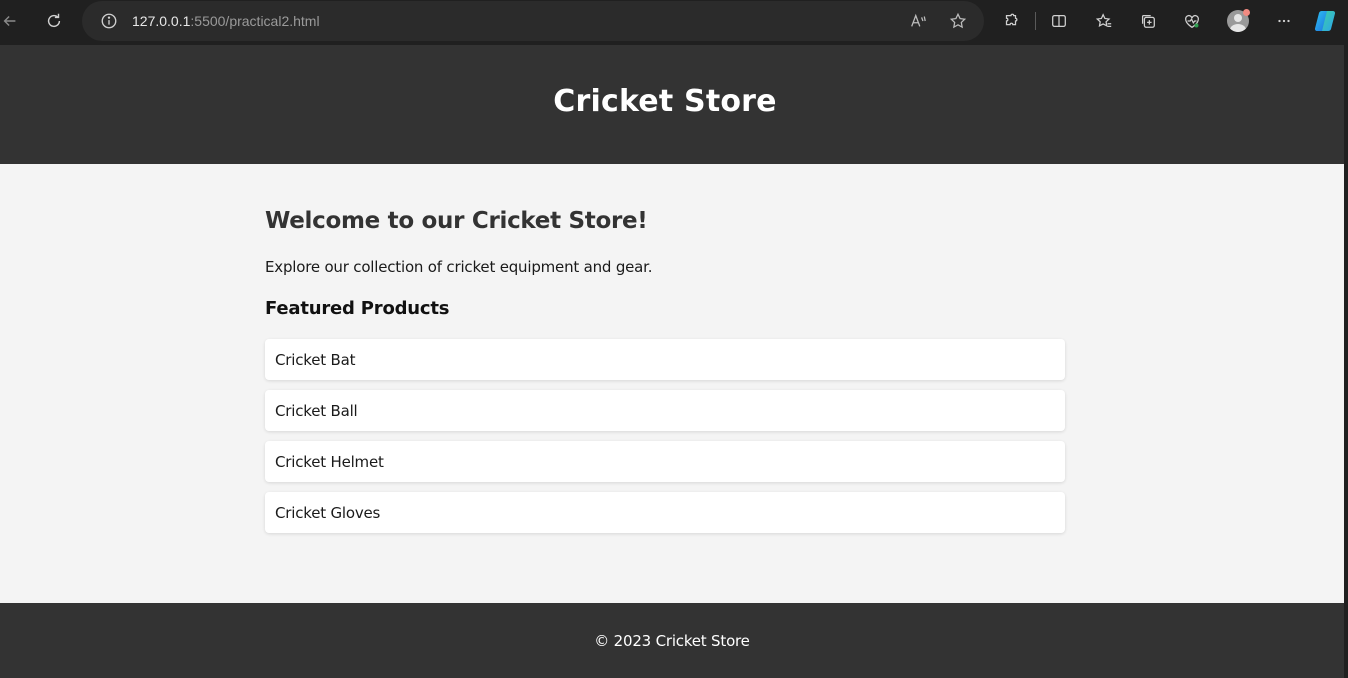 The width and height of the screenshot is (1348, 678). What do you see at coordinates (1104, 21) in the screenshot?
I see `favorites-icon` at bounding box center [1104, 21].